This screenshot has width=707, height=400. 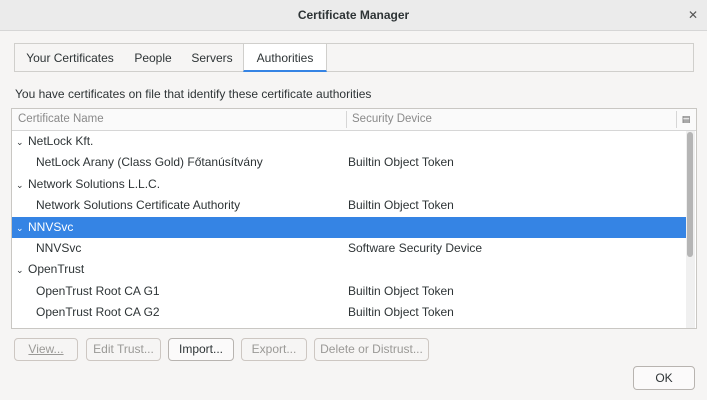 I want to click on certificate-name: Network Solutions L.L.C., so click(x=94, y=183).